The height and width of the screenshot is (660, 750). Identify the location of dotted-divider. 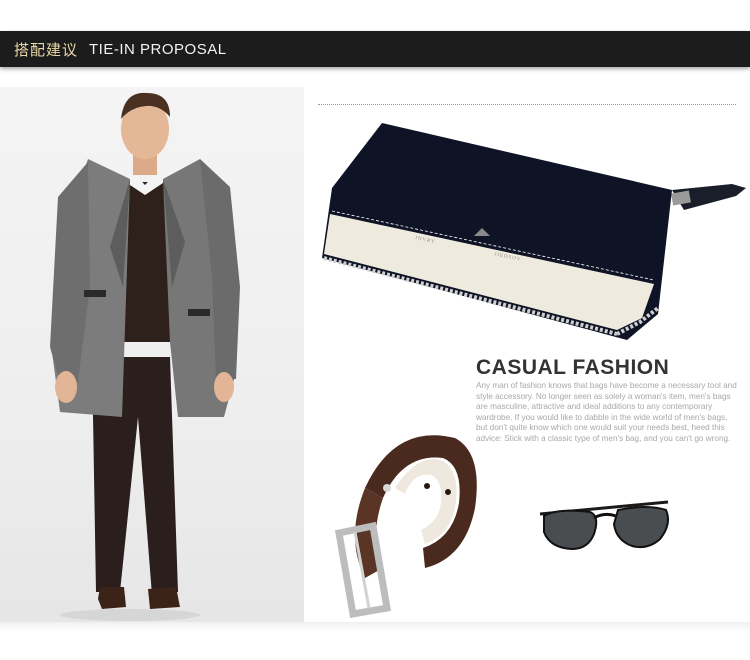
(527, 104).